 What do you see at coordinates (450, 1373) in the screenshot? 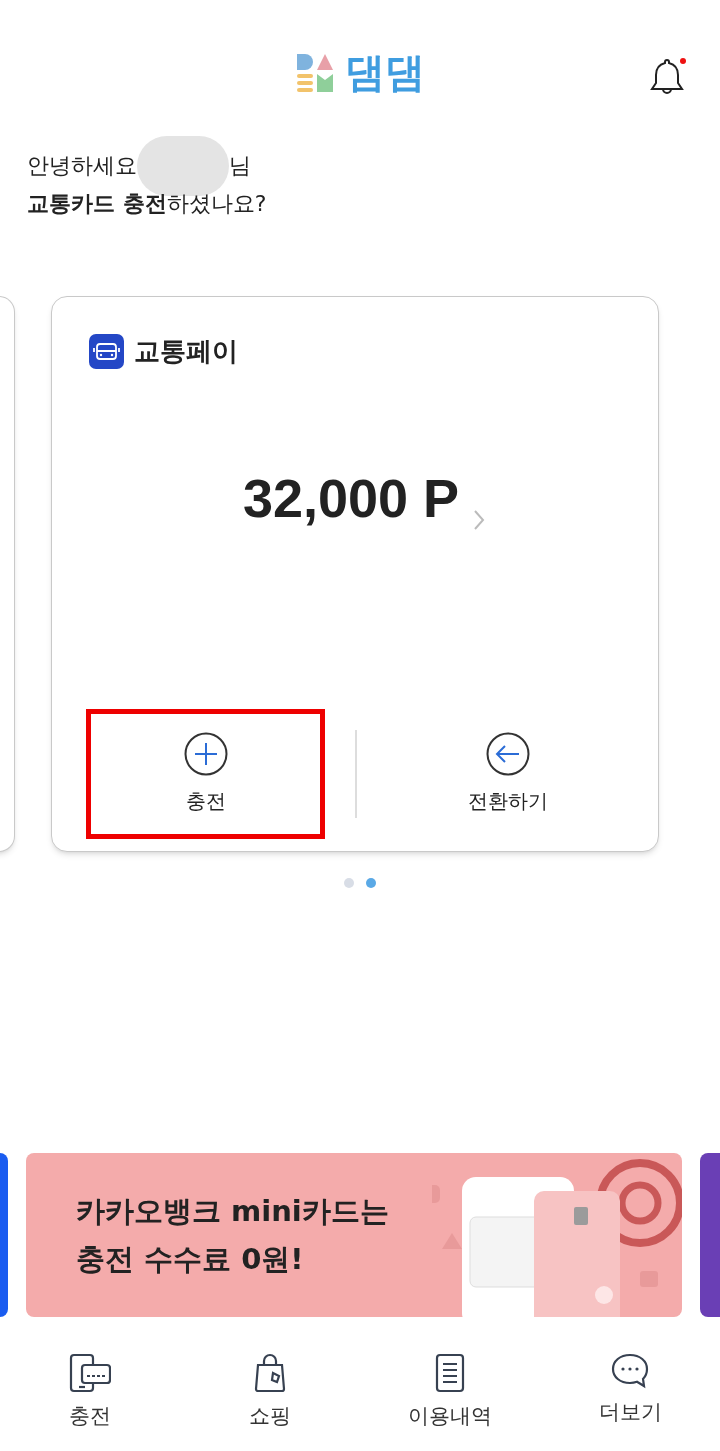
I see `document-icon` at bounding box center [450, 1373].